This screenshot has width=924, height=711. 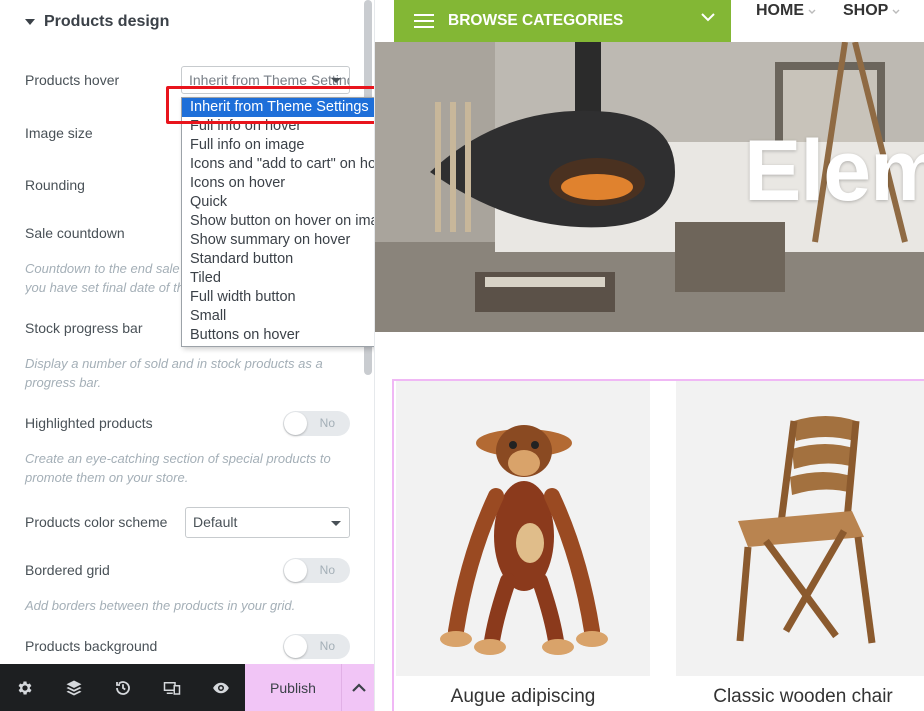 What do you see at coordinates (866, 10) in the screenshot?
I see `nav-shop-label: SHOP` at bounding box center [866, 10].